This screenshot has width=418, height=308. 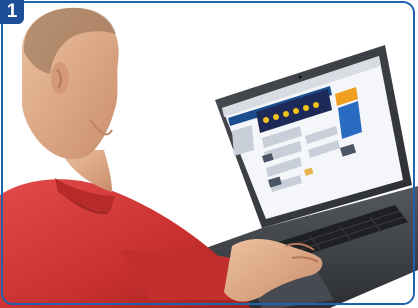 What do you see at coordinates (12, 12) in the screenshot?
I see `step-number-badge: 1` at bounding box center [12, 12].